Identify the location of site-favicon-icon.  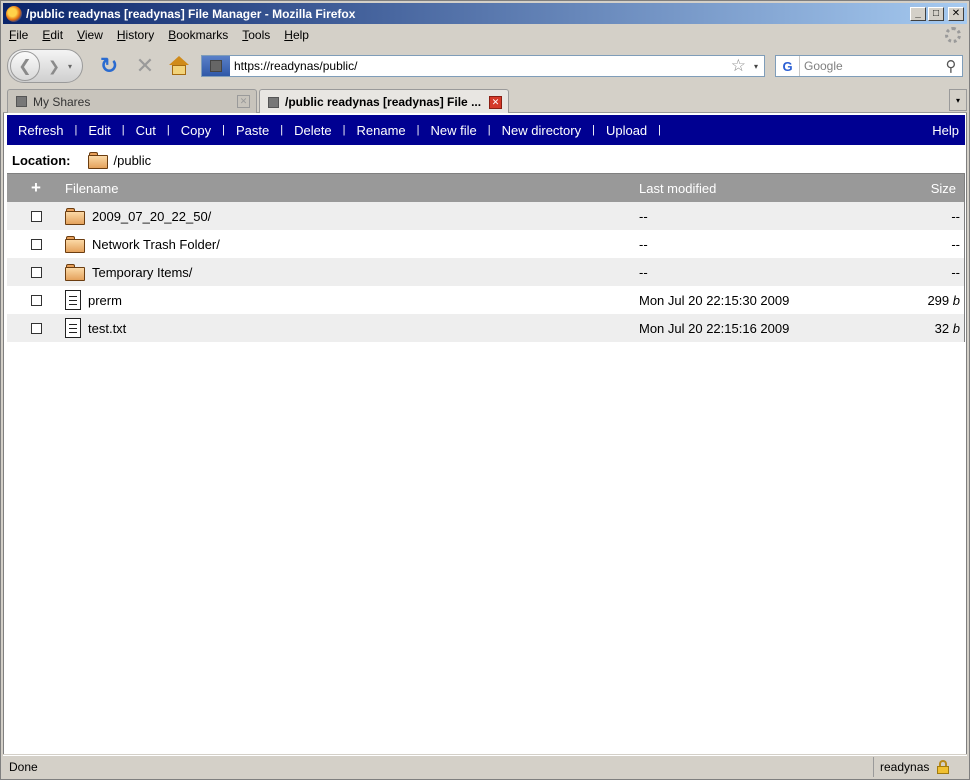
(216, 66).